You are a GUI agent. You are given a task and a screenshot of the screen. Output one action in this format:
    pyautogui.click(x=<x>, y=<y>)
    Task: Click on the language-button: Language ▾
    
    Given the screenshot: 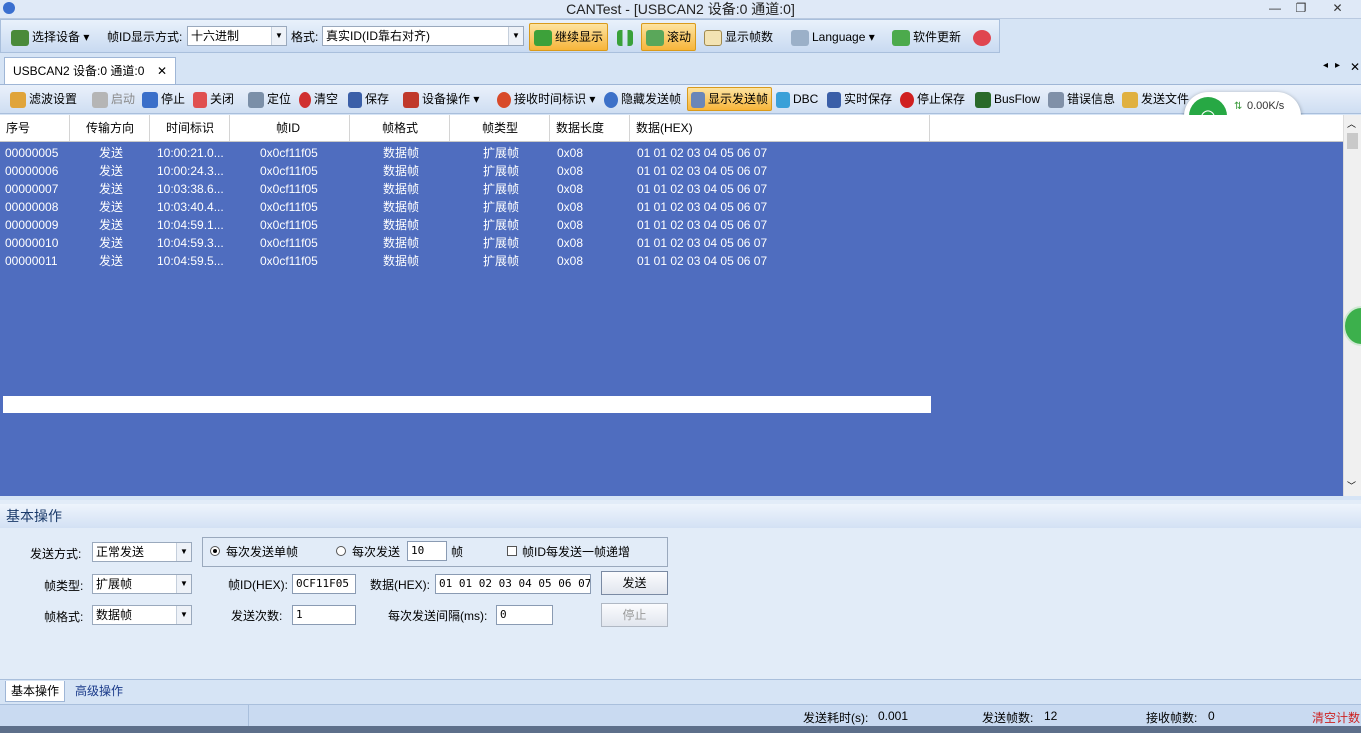 What is the action you would take?
    pyautogui.click(x=833, y=37)
    